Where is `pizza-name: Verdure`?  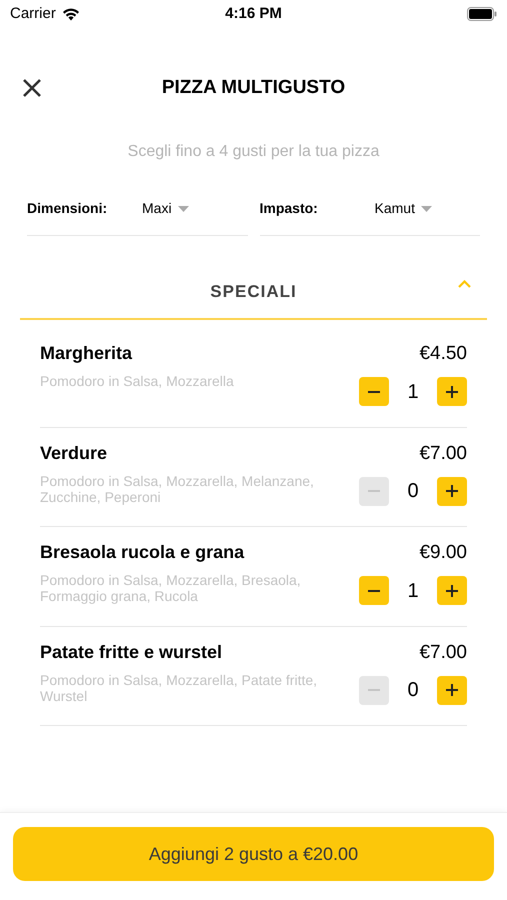
pizza-name: Verdure is located at coordinates (74, 453).